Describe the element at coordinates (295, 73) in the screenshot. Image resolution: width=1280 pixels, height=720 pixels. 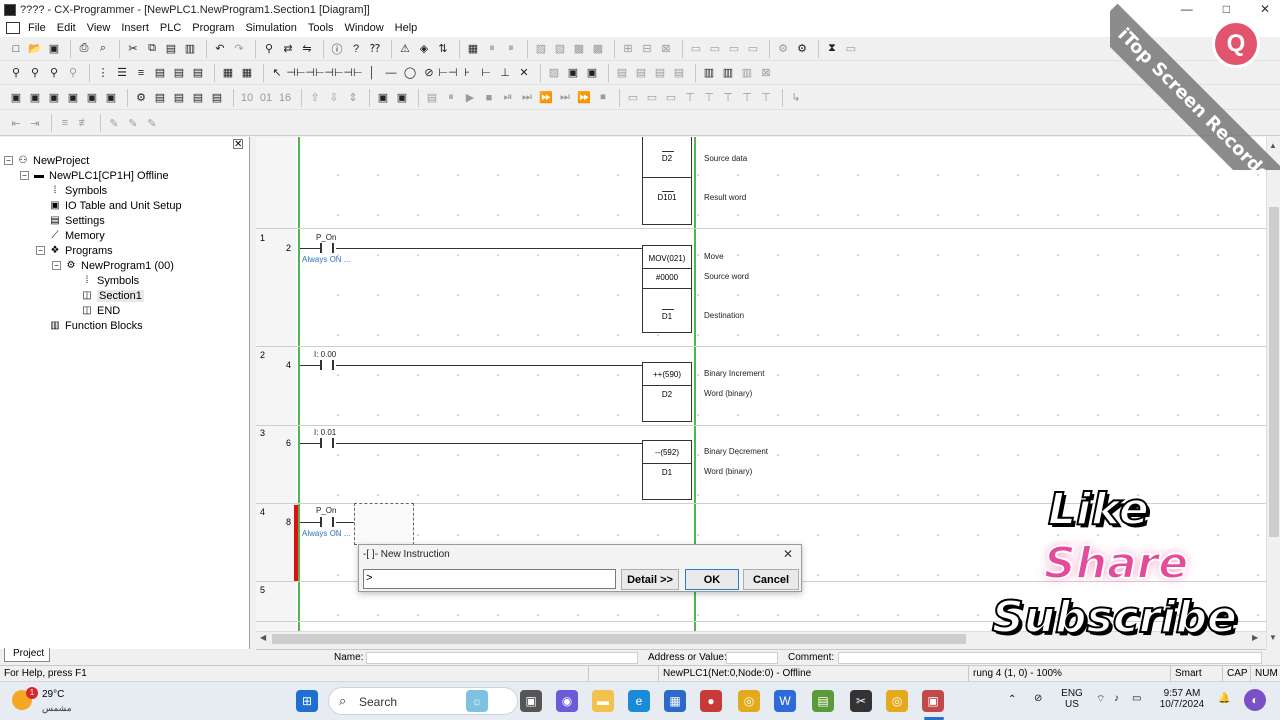
I see `contact-no-icon: ⊣⊢` at that location.